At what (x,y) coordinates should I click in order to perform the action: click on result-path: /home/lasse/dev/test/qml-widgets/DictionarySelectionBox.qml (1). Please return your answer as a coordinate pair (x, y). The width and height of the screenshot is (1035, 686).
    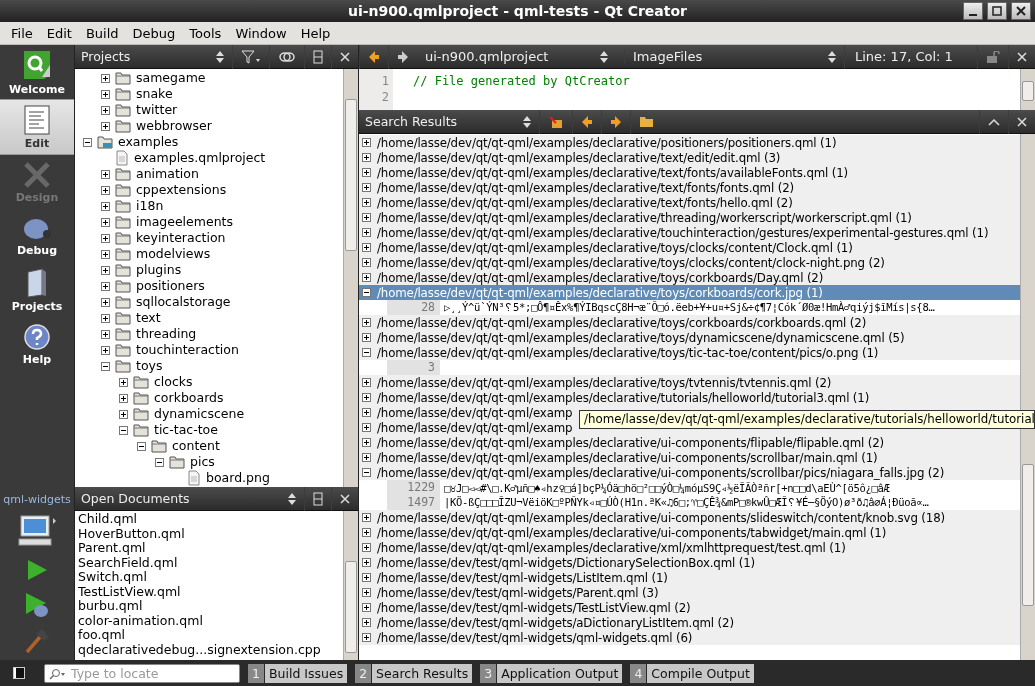
    Looking at the image, I should click on (566, 562).